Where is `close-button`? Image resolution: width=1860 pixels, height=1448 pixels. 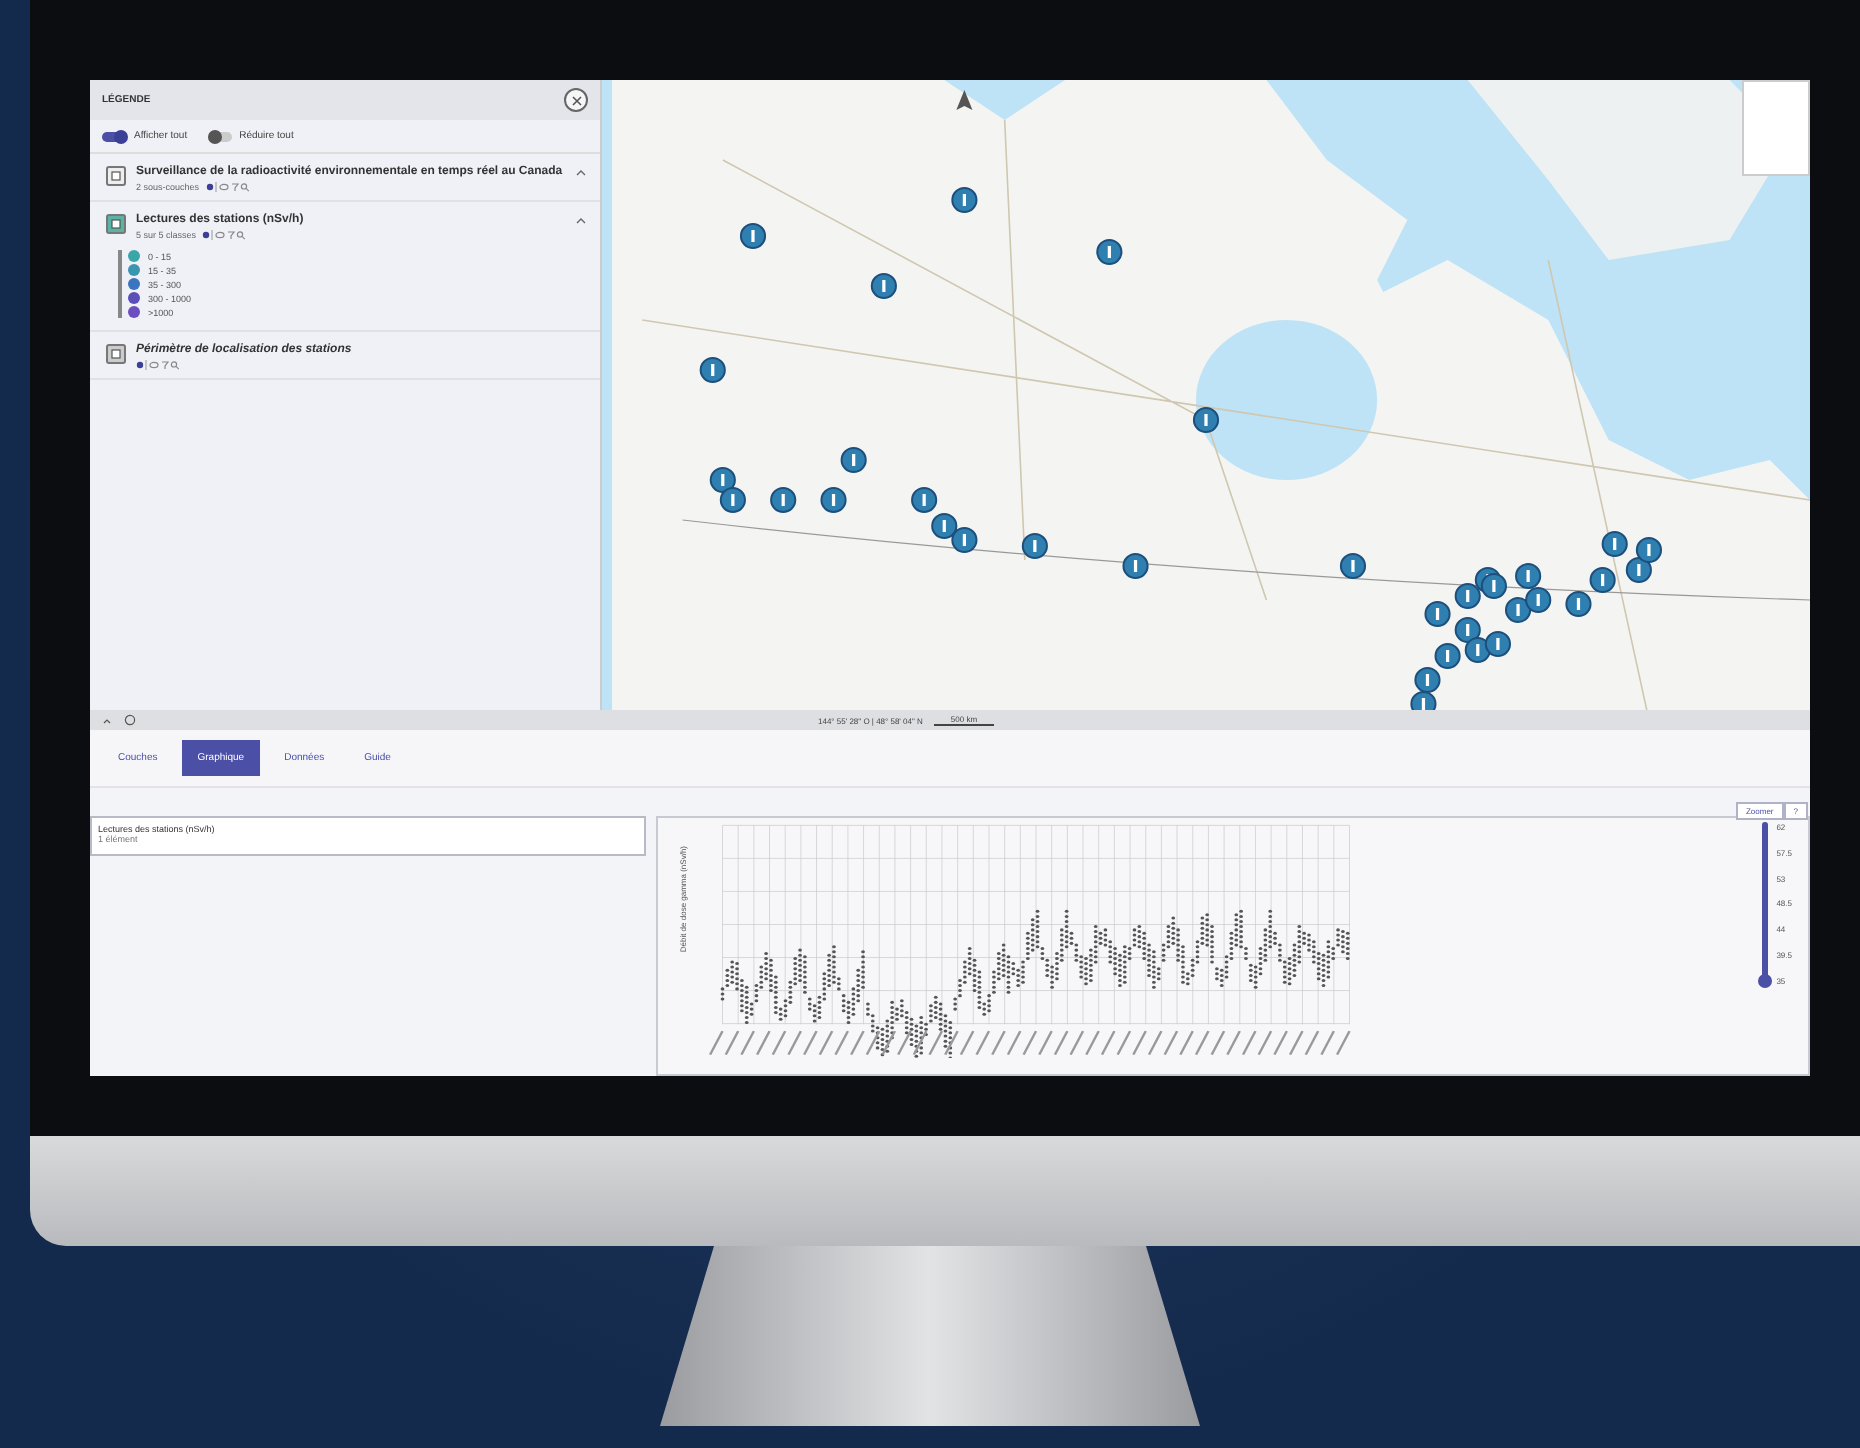 close-button is located at coordinates (576, 100).